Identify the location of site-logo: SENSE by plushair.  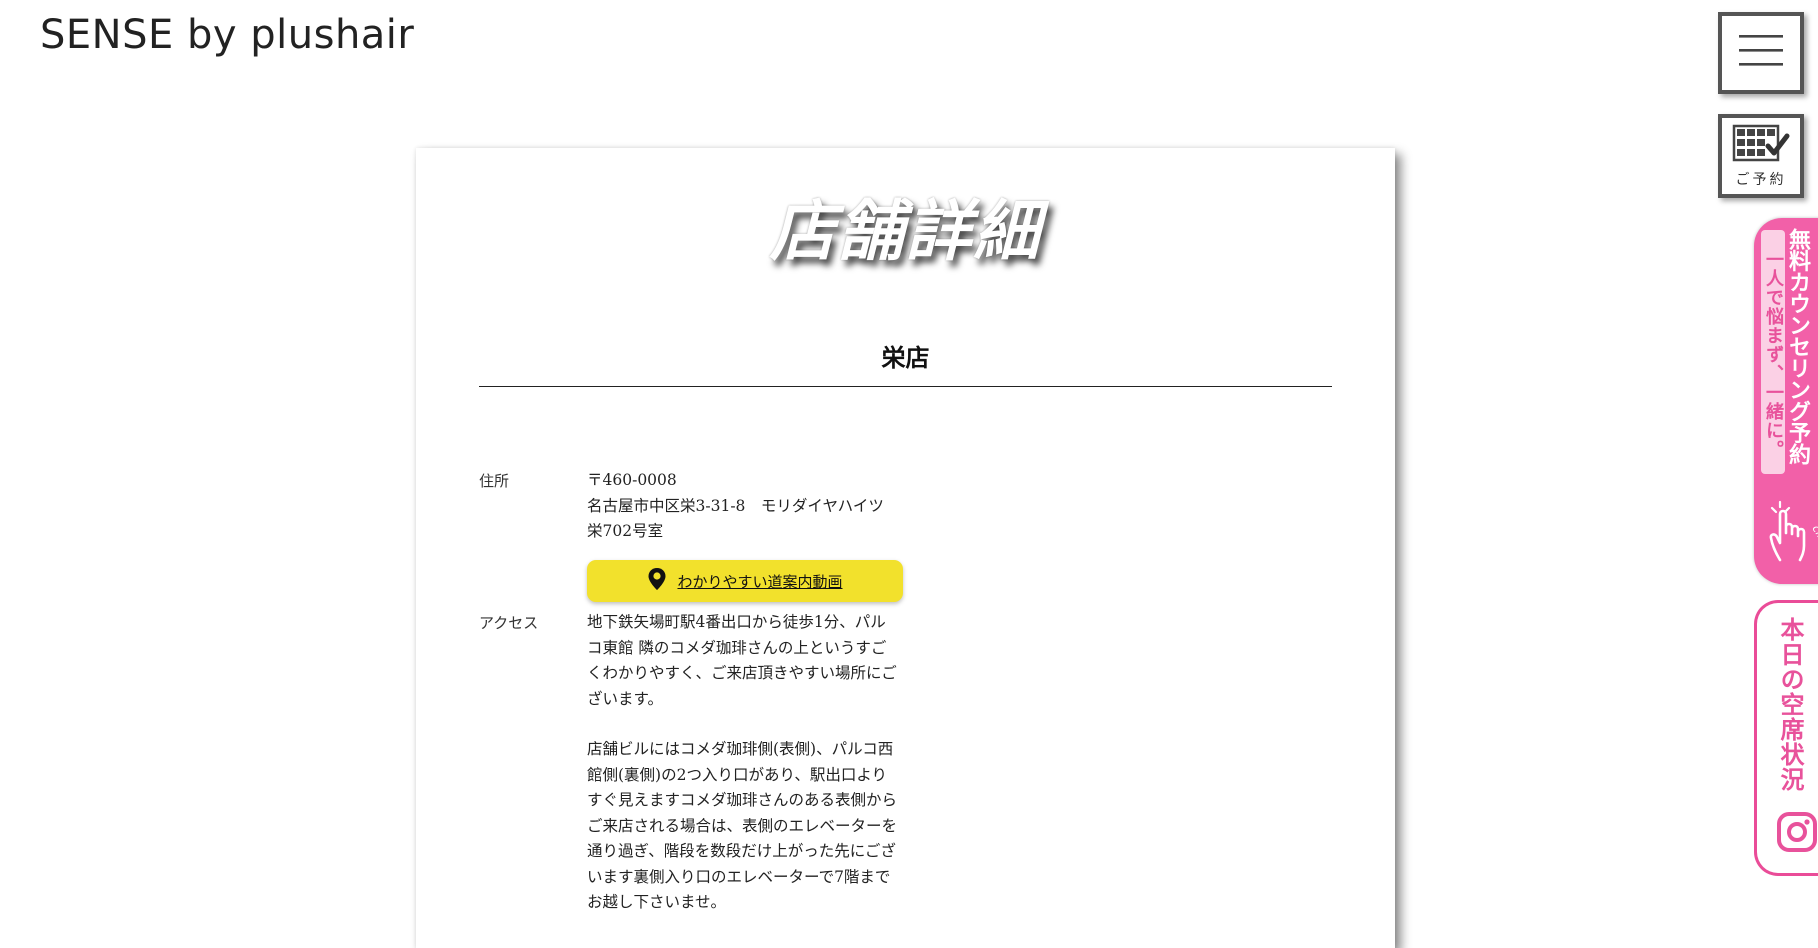
(227, 35).